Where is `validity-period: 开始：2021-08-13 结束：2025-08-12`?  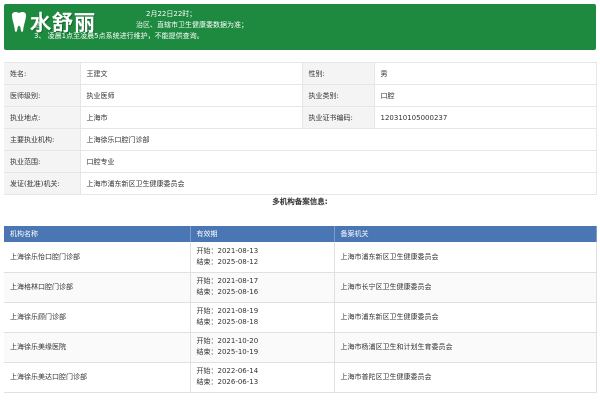
validity-period: 开始：2021-08-13 结束：2025-08-12 is located at coordinates (262, 257).